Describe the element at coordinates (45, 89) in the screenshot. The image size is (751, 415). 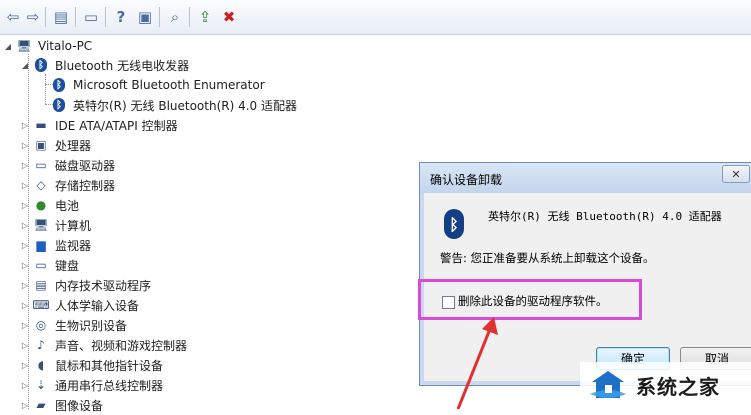
I see `tree-guide-line` at that location.